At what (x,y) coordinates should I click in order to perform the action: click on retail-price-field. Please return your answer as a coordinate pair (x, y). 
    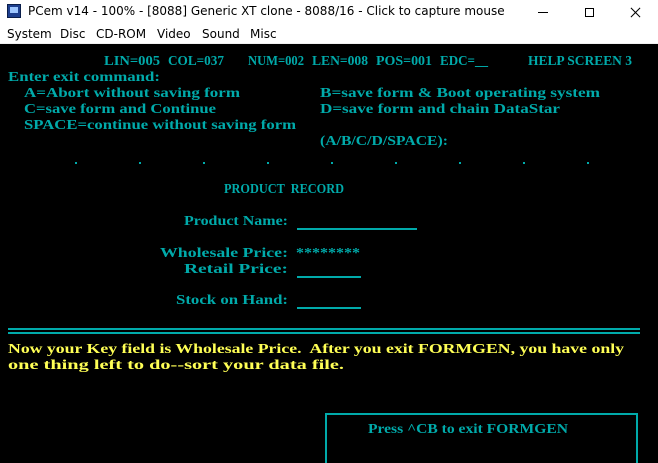
    Looking at the image, I should click on (329, 277).